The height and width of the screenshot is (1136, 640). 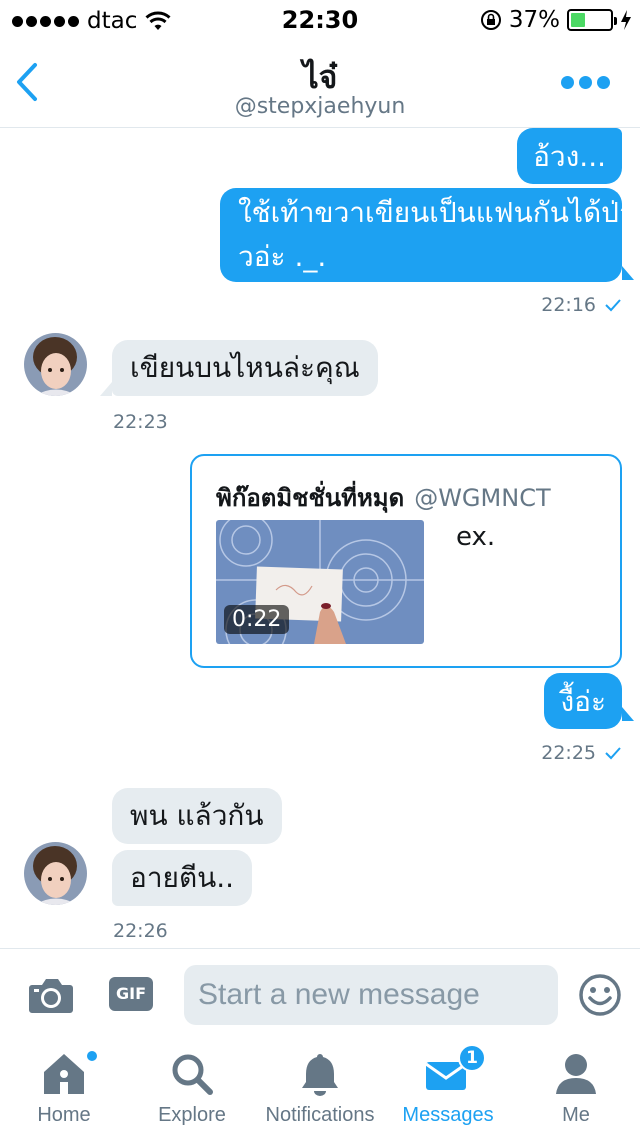 What do you see at coordinates (585, 82) in the screenshot?
I see `more-options-icon` at bounding box center [585, 82].